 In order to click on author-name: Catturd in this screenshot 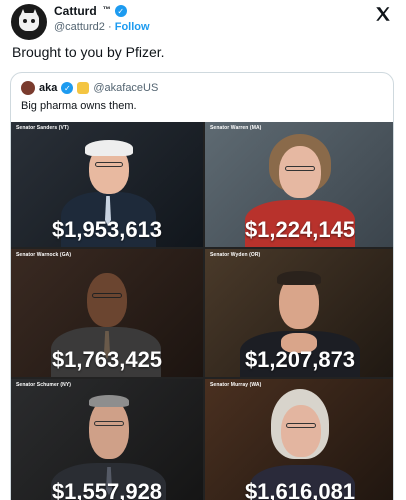, I will do `click(75, 11)`.